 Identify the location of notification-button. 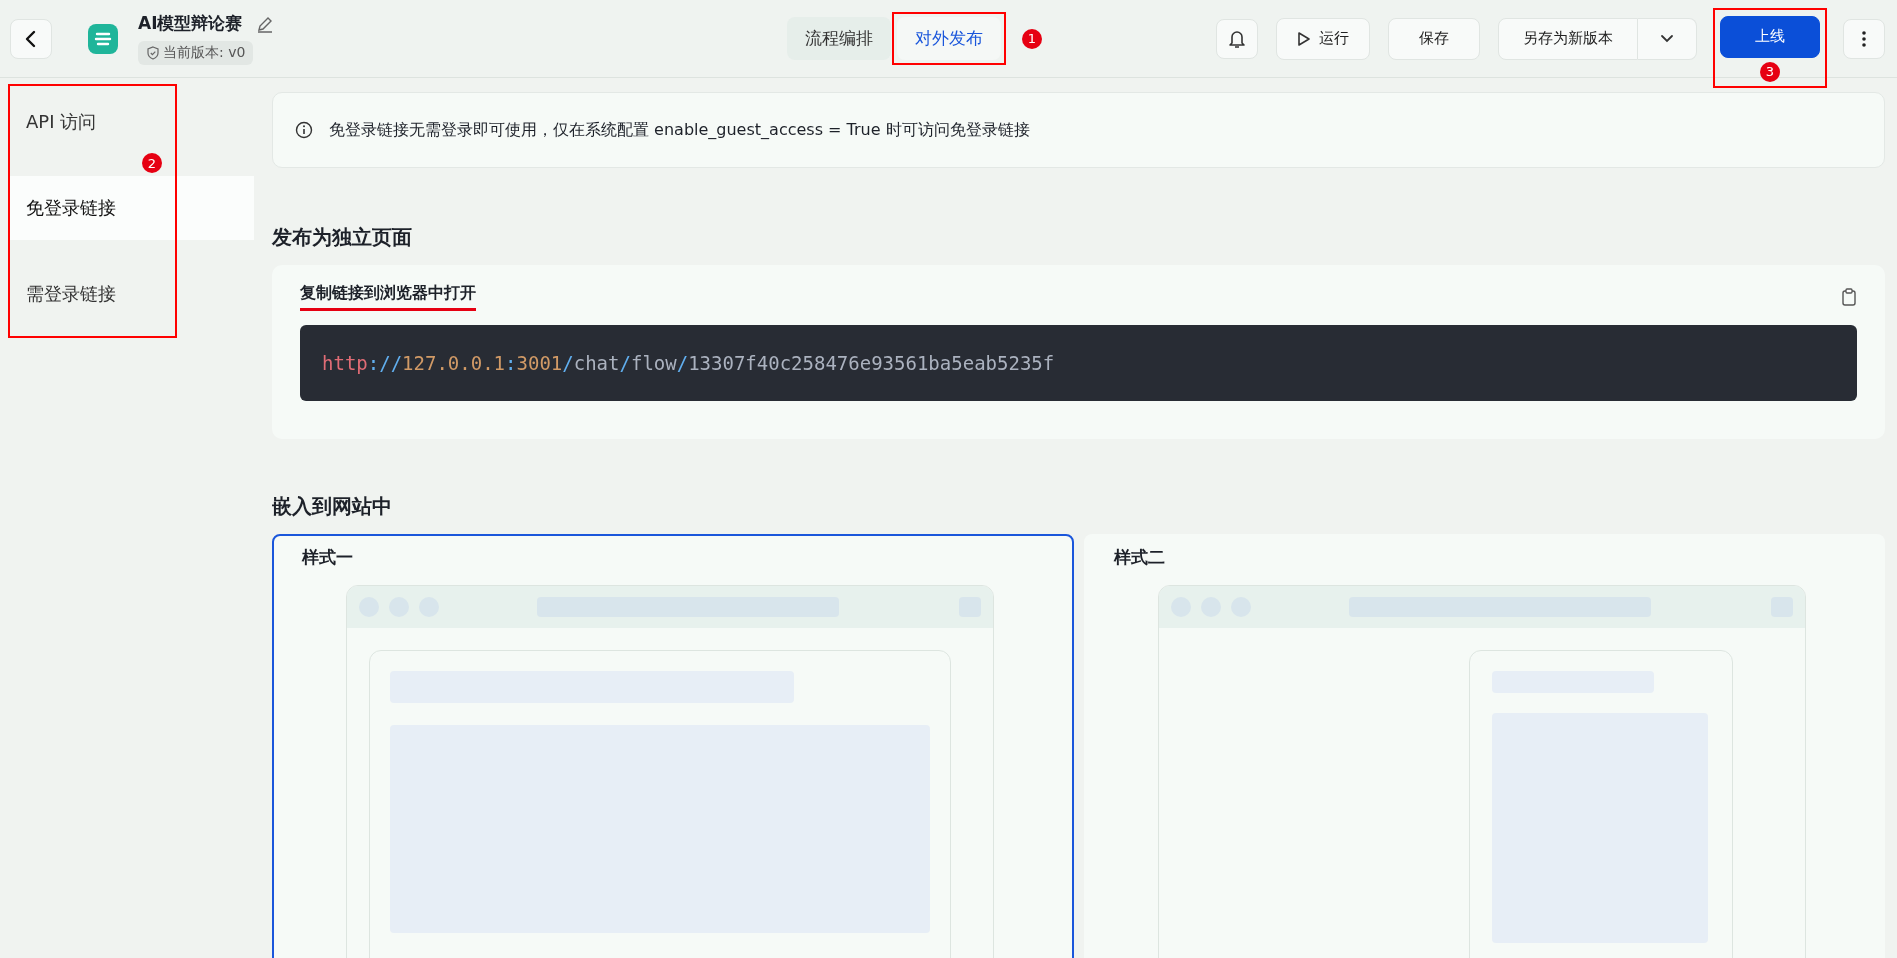
(1237, 38).